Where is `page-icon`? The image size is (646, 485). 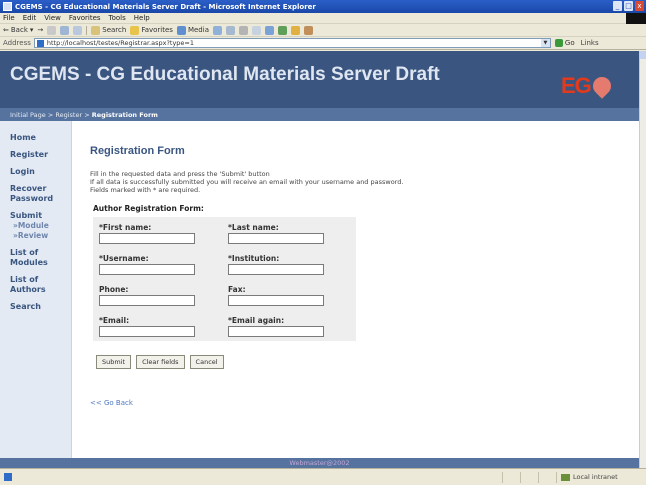
page-icon is located at coordinates (40, 43).